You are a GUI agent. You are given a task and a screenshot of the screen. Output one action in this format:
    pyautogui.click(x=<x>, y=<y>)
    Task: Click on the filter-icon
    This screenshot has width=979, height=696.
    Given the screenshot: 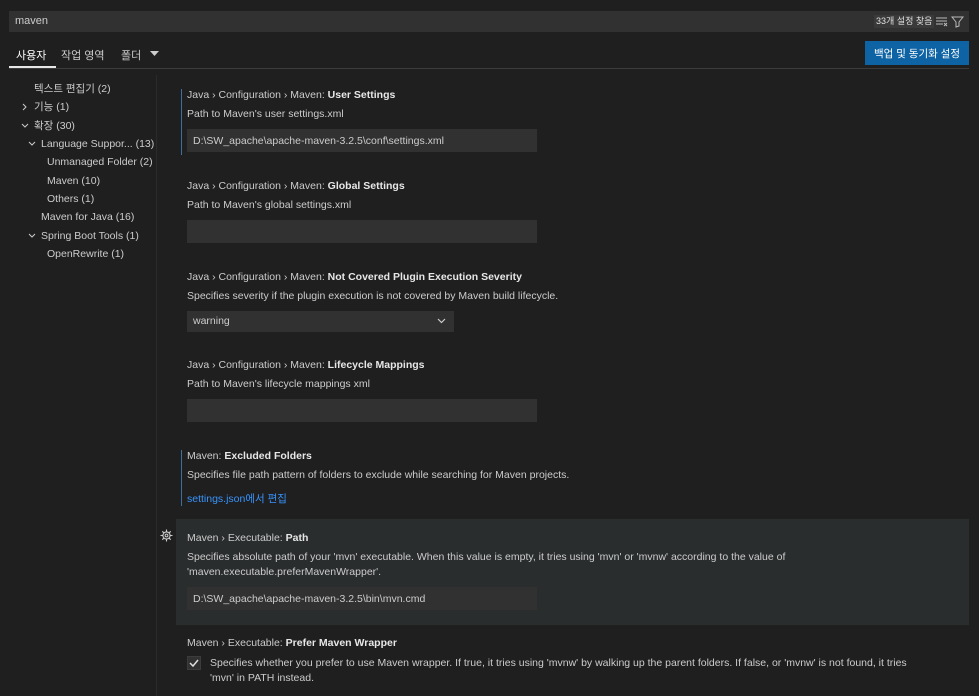 What is the action you would take?
    pyautogui.click(x=957, y=21)
    